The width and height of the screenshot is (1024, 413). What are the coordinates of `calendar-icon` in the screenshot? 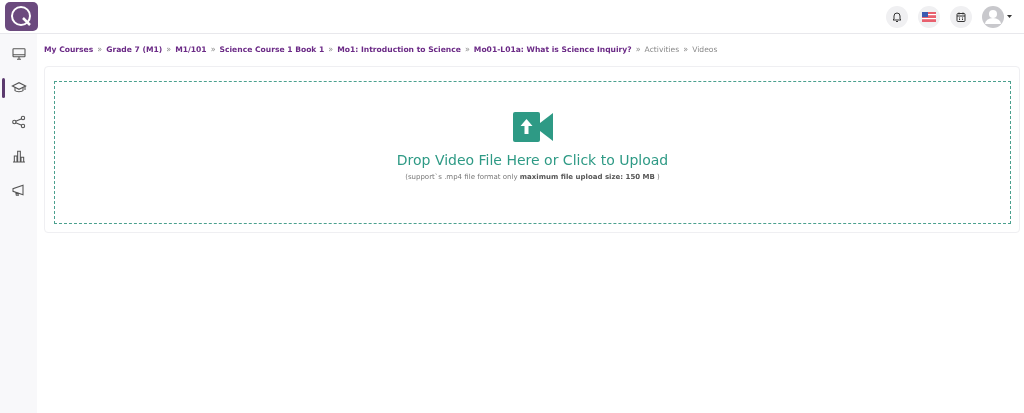 It's located at (961, 16).